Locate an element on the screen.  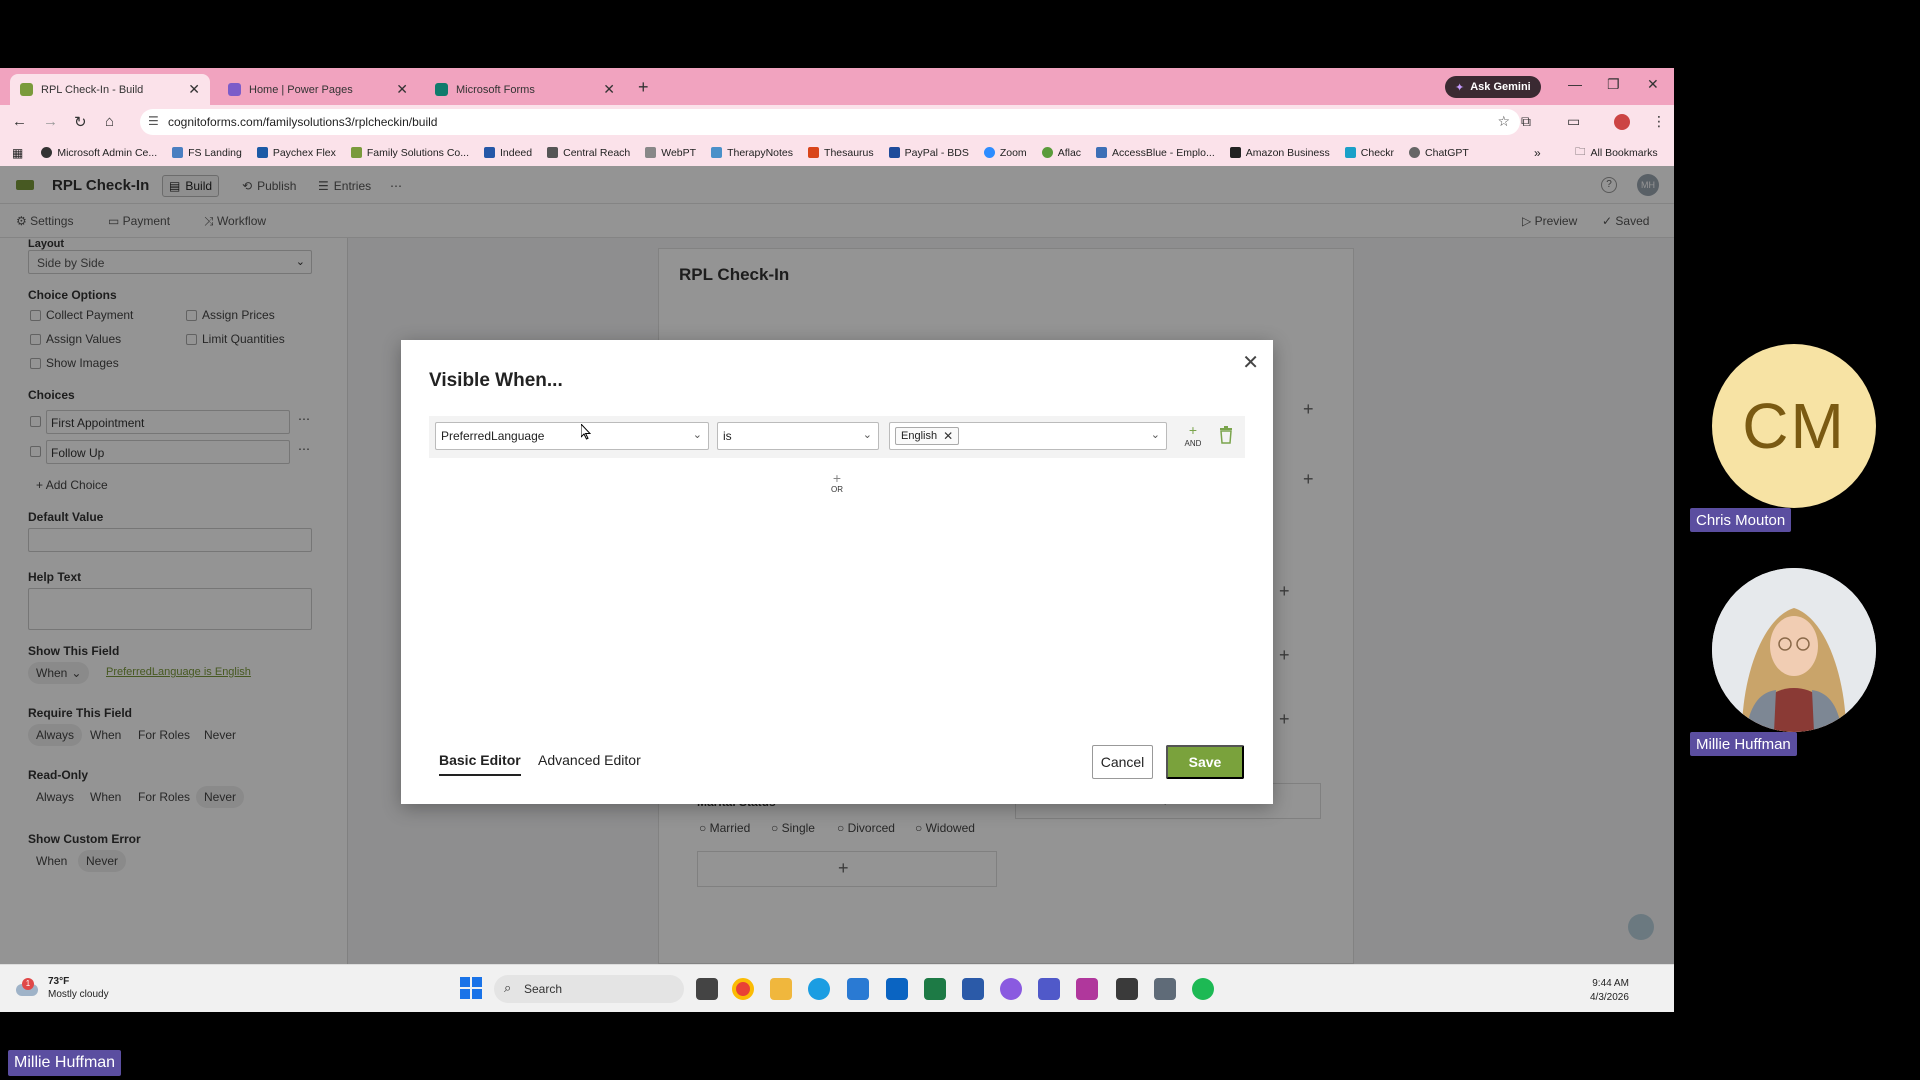
gemini-label: Ask Gemini is located at coordinates (1500, 87).